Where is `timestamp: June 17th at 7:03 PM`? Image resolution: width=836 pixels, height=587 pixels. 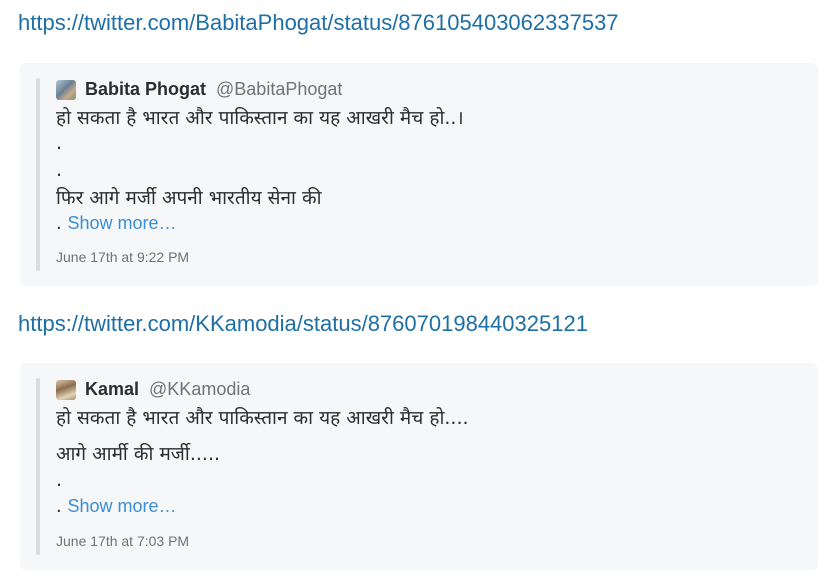 timestamp: June 17th at 7:03 PM is located at coordinates (122, 541).